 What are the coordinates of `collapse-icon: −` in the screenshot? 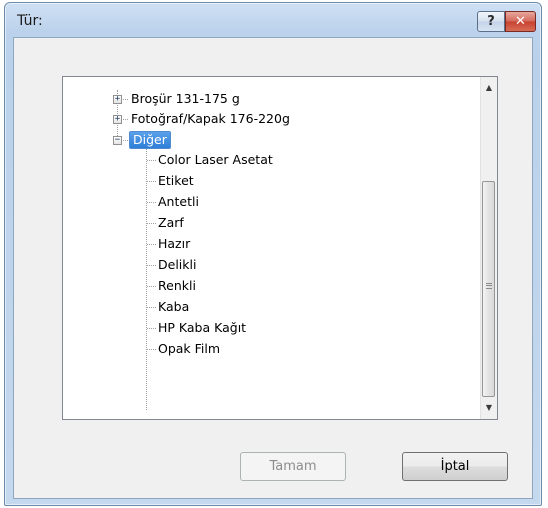 It's located at (117, 140).